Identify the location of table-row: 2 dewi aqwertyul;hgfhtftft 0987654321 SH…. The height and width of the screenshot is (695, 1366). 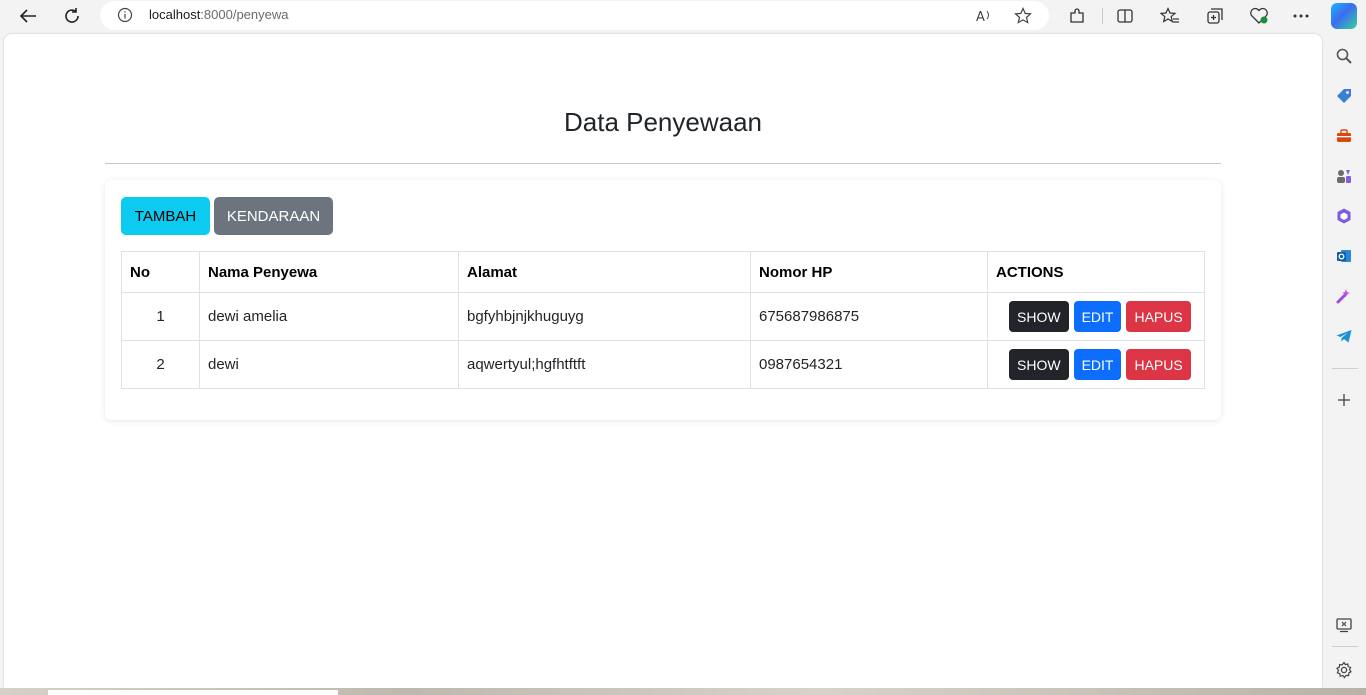
(663, 364).